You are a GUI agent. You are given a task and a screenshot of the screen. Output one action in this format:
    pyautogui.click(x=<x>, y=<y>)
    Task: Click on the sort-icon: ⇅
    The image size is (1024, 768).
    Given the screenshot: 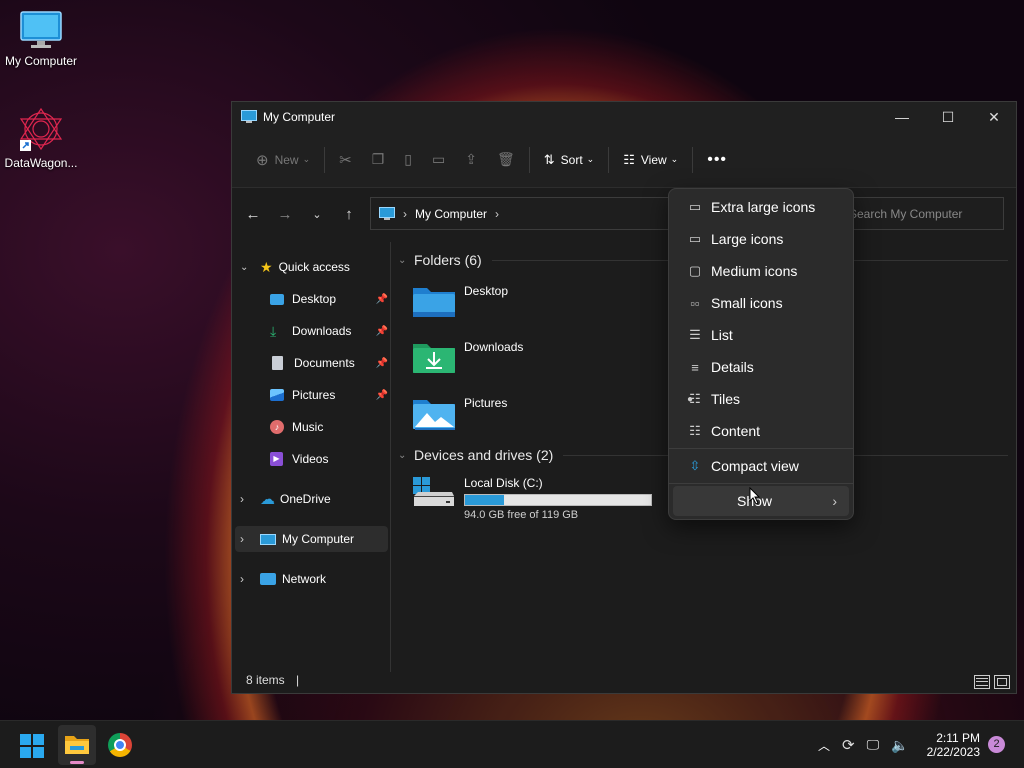 What is the action you would take?
    pyautogui.click(x=549, y=159)
    